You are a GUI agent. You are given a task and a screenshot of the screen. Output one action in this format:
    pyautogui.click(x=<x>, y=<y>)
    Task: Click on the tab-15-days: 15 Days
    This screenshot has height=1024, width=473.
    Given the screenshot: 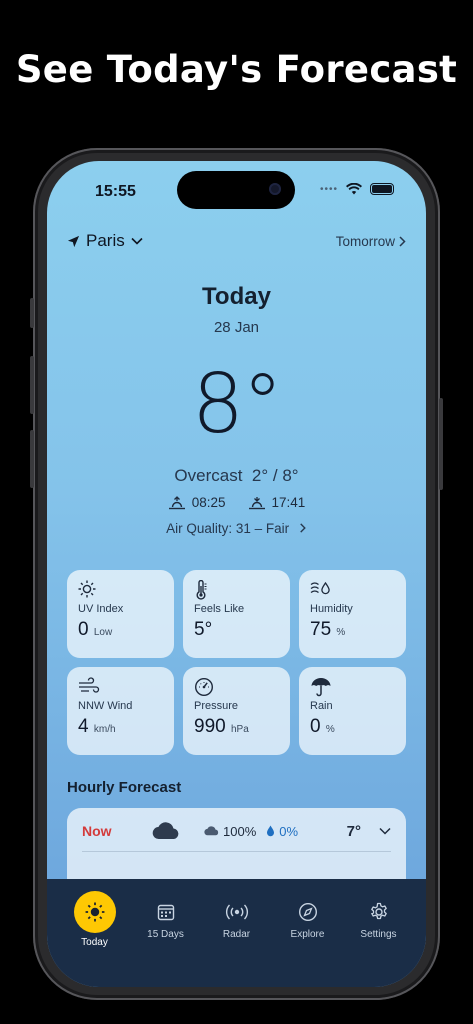 What is the action you would take?
    pyautogui.click(x=166, y=933)
    